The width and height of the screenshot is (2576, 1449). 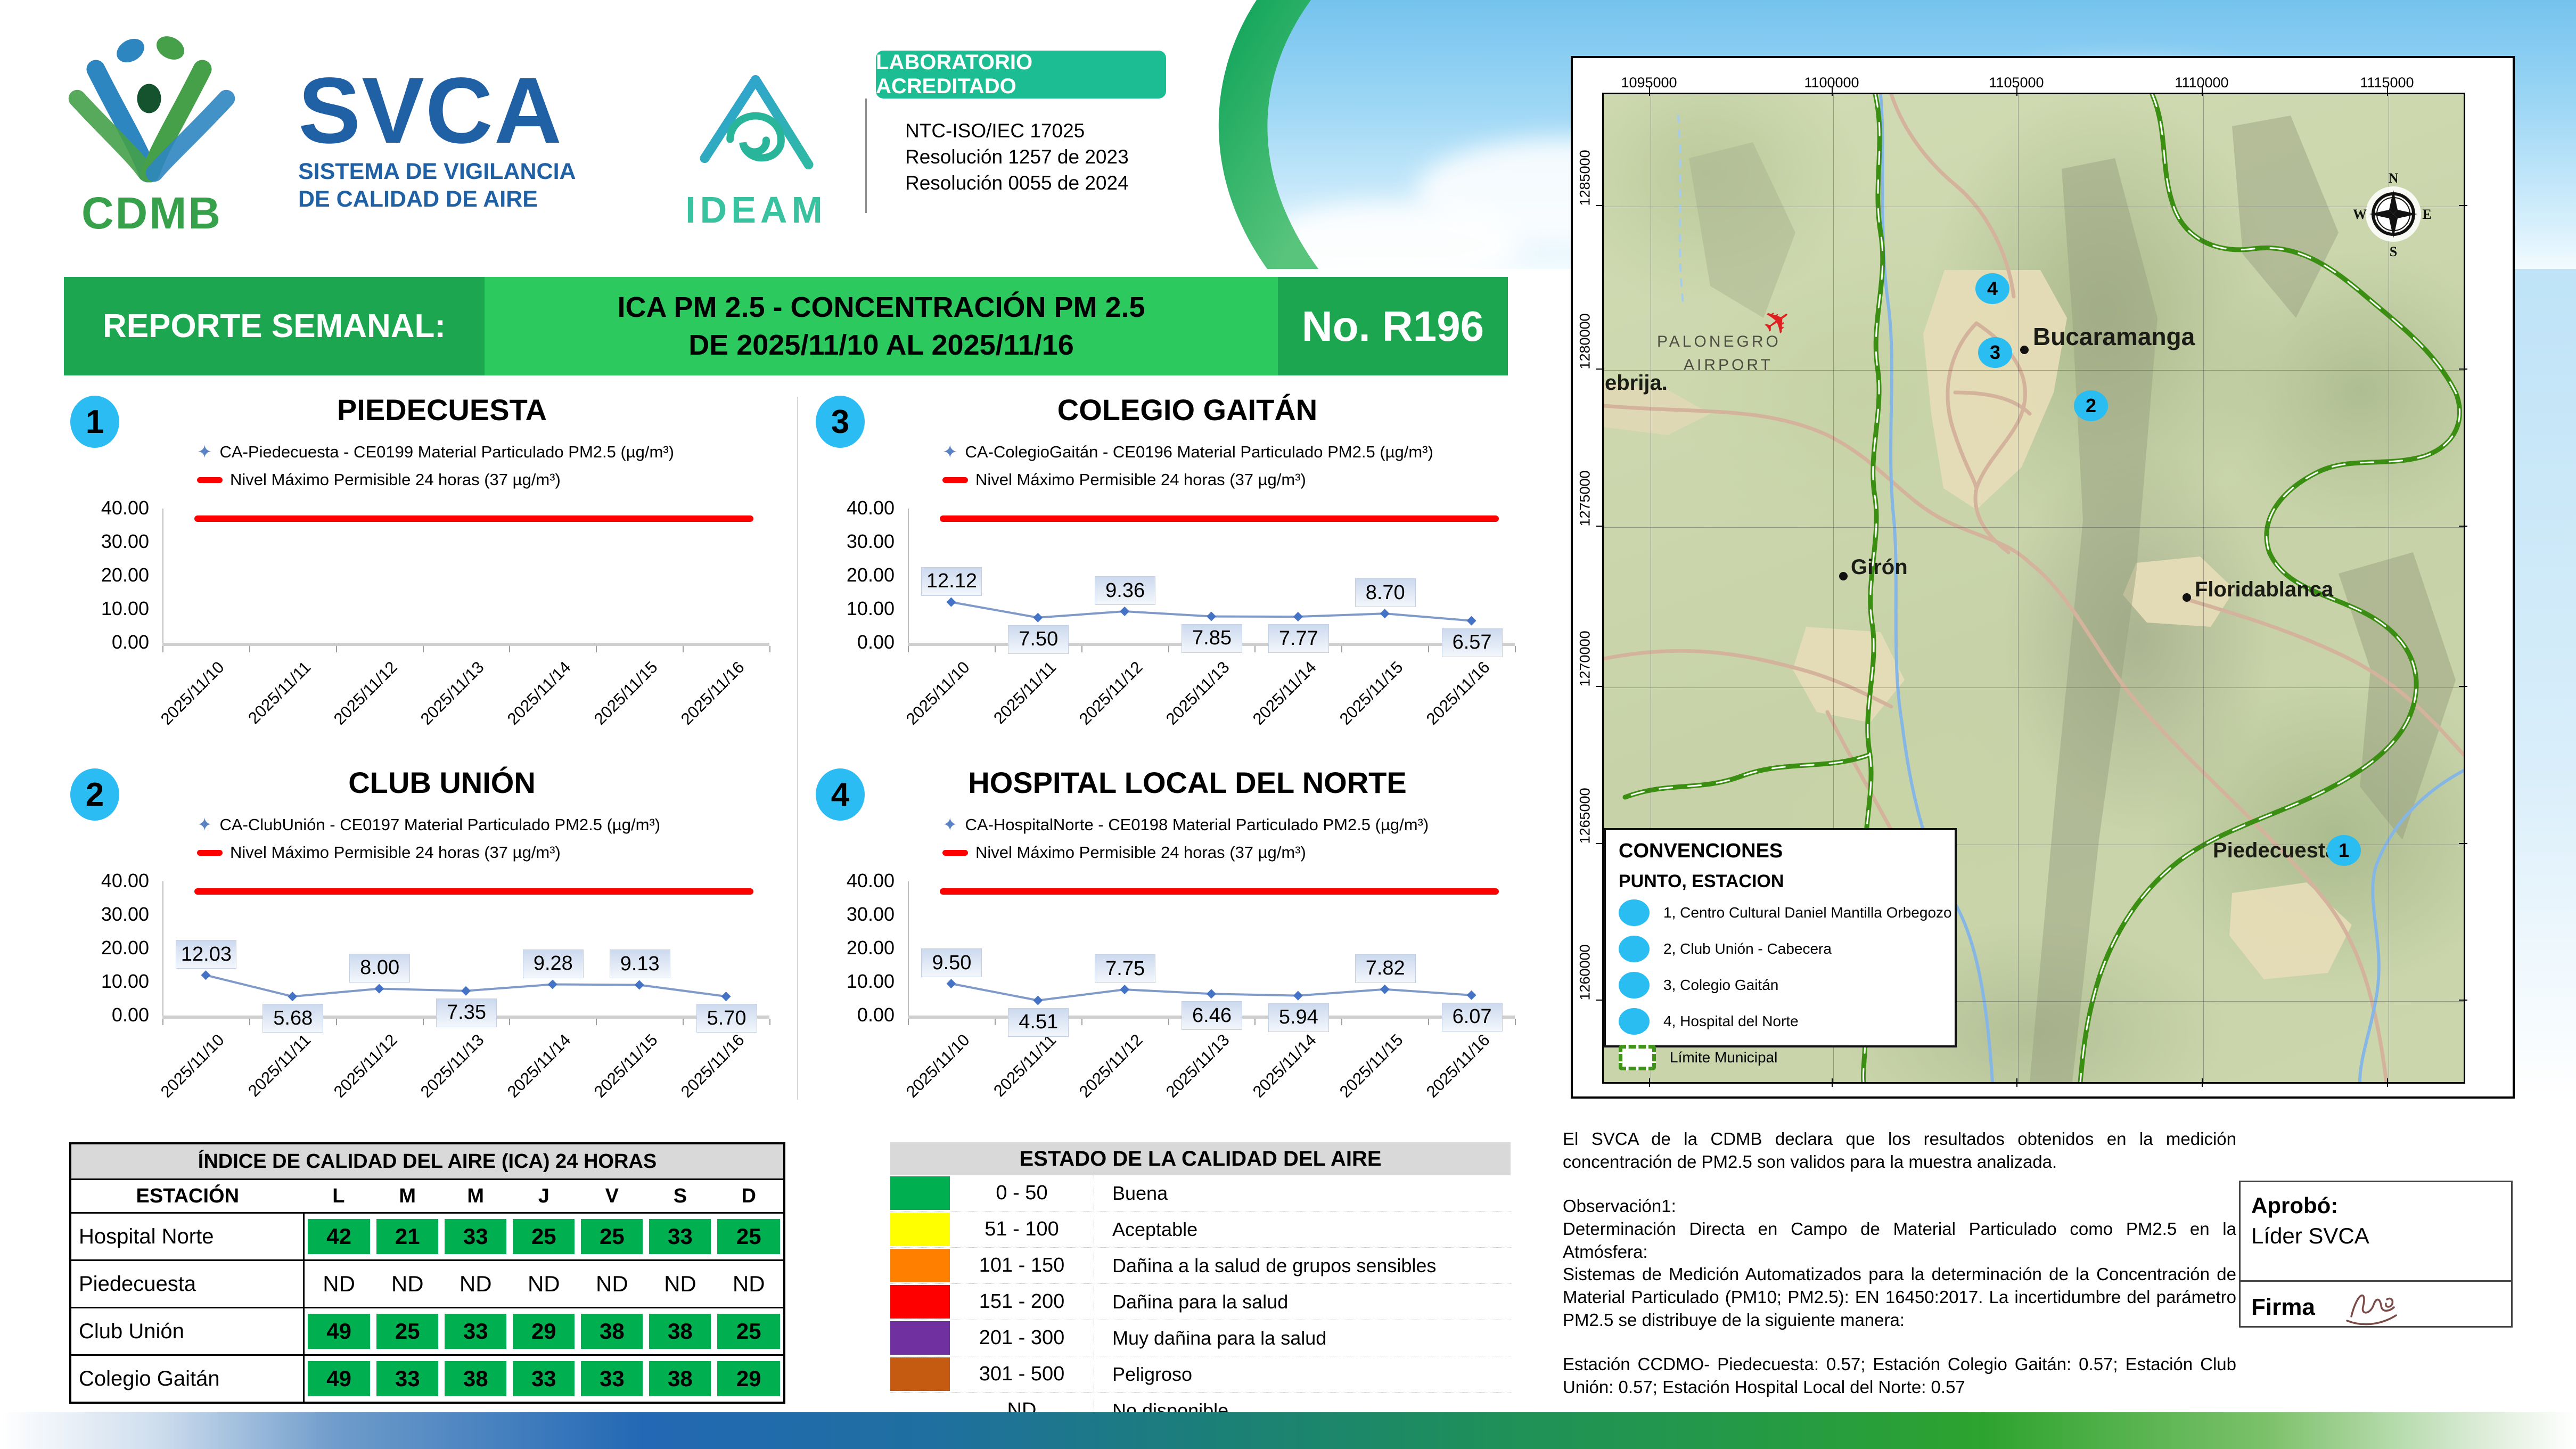 I want to click on y-axis-tick-label: 10.00, so click(x=125, y=608).